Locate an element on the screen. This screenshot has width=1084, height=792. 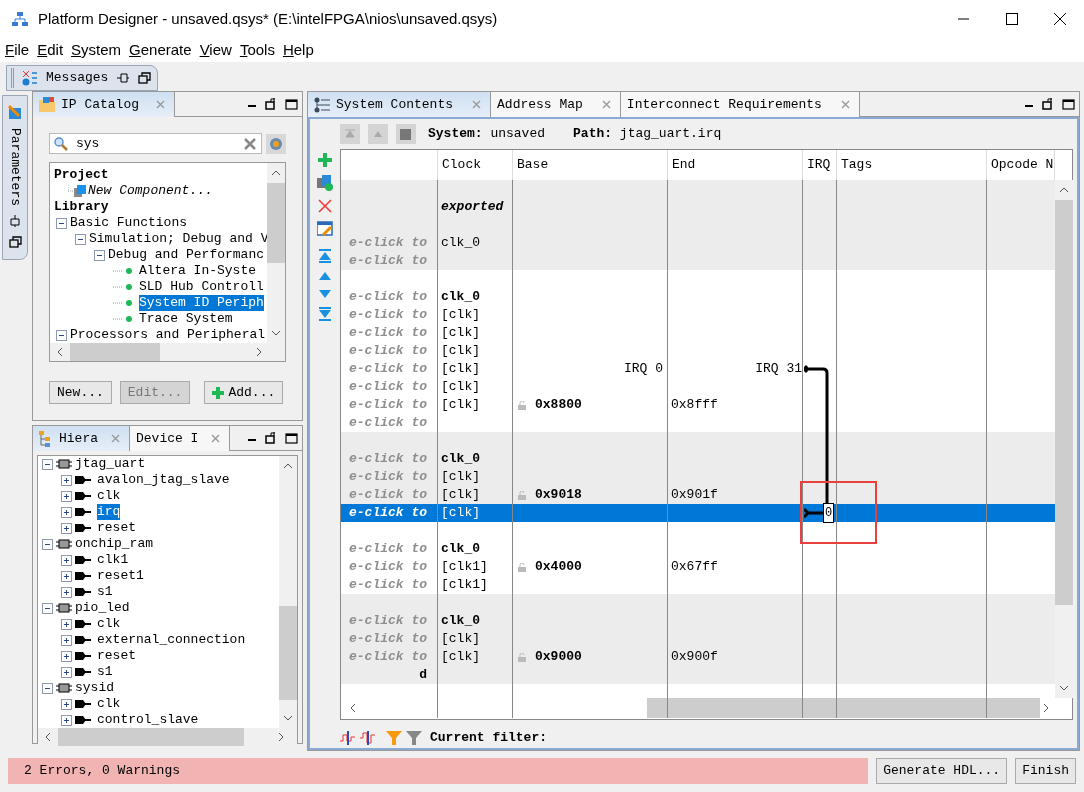
move-bottom-icon is located at coordinates (325, 314).